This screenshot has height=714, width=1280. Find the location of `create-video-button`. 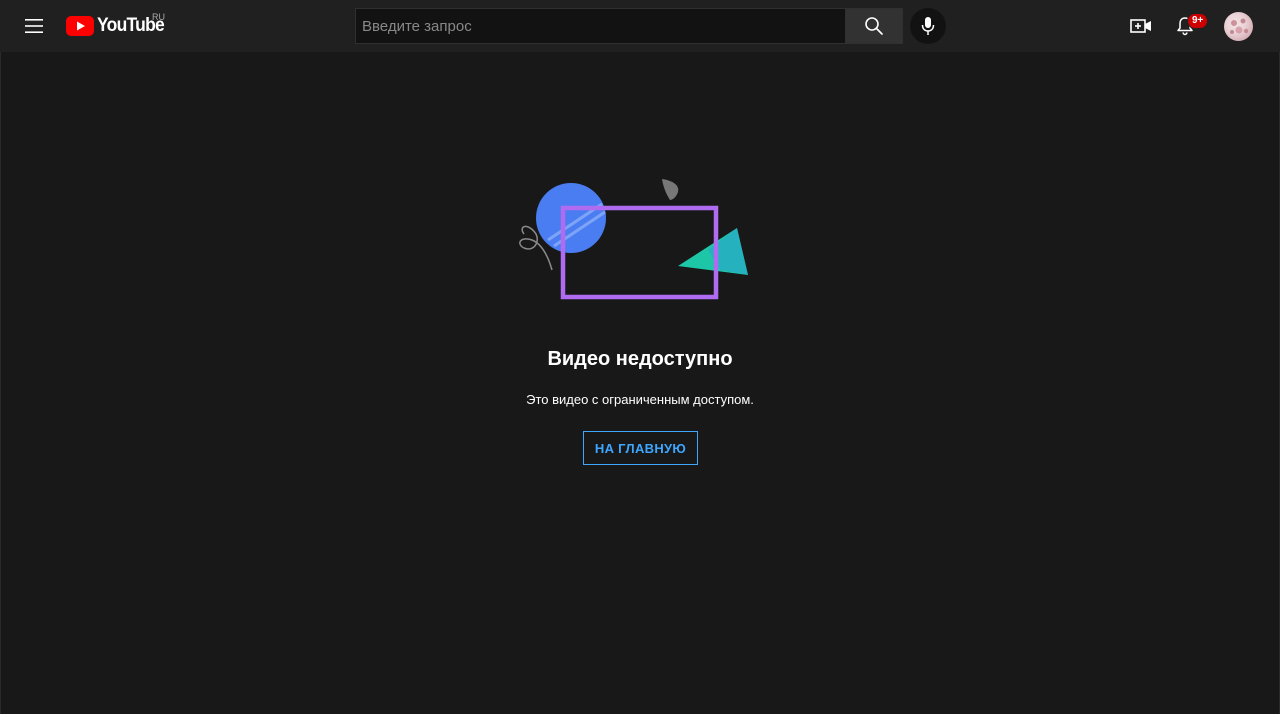

create-video-button is located at coordinates (1141, 26).